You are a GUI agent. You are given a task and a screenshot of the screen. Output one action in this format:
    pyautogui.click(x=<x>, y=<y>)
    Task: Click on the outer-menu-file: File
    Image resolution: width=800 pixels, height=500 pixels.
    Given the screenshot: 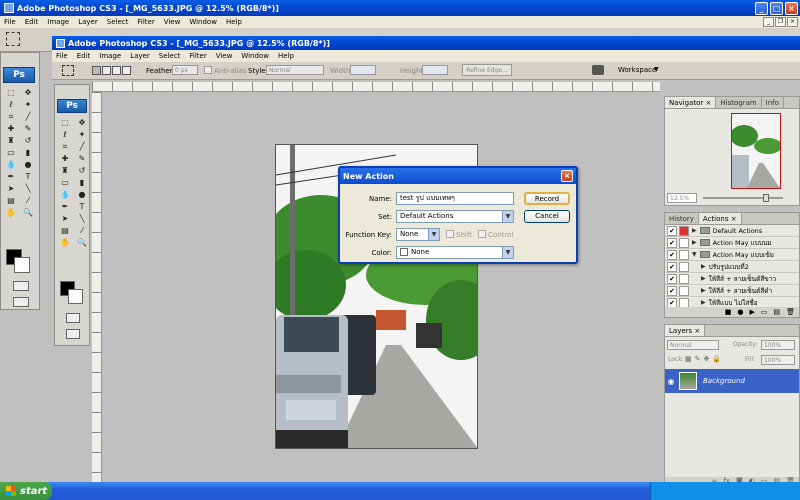 What is the action you would take?
    pyautogui.click(x=10, y=22)
    